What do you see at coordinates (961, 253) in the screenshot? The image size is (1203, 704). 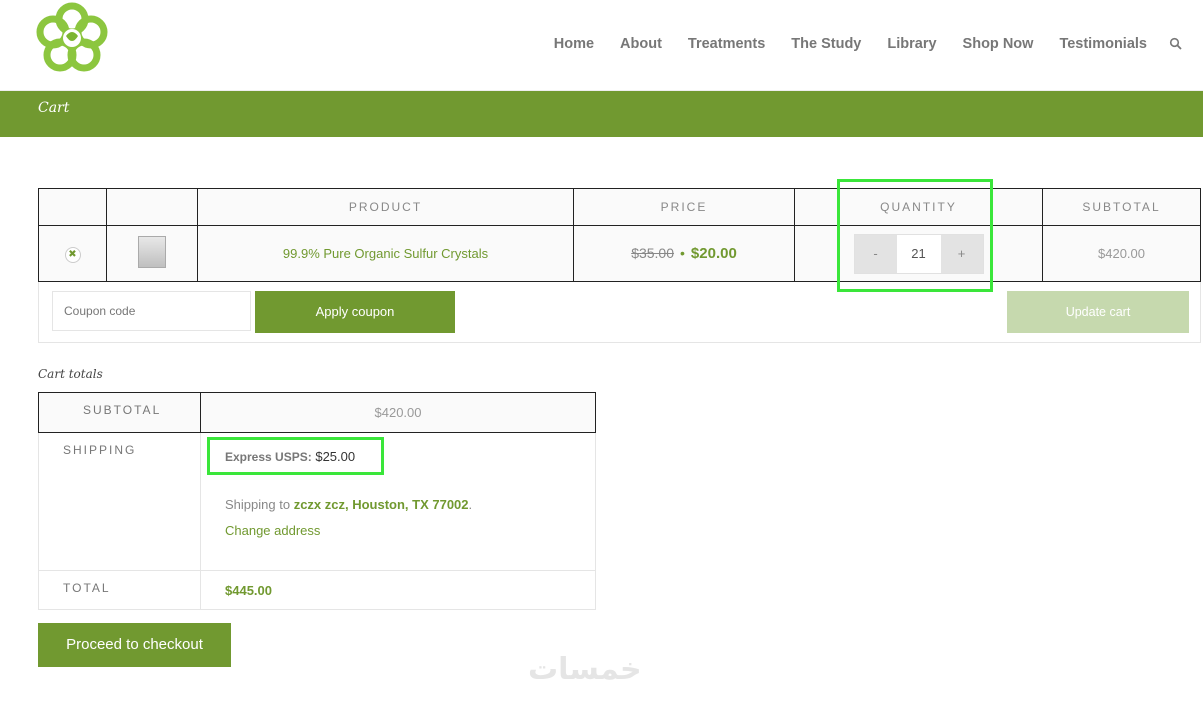 I see `quantity-increase-button: +` at bounding box center [961, 253].